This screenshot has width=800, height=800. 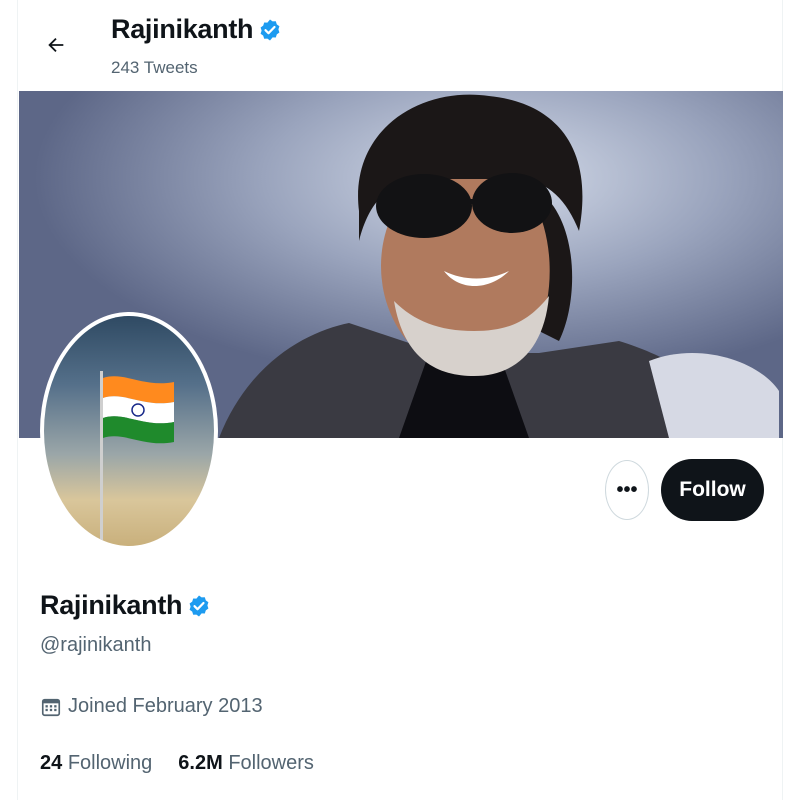 I want to click on followers-label: Followers, so click(x=271, y=763).